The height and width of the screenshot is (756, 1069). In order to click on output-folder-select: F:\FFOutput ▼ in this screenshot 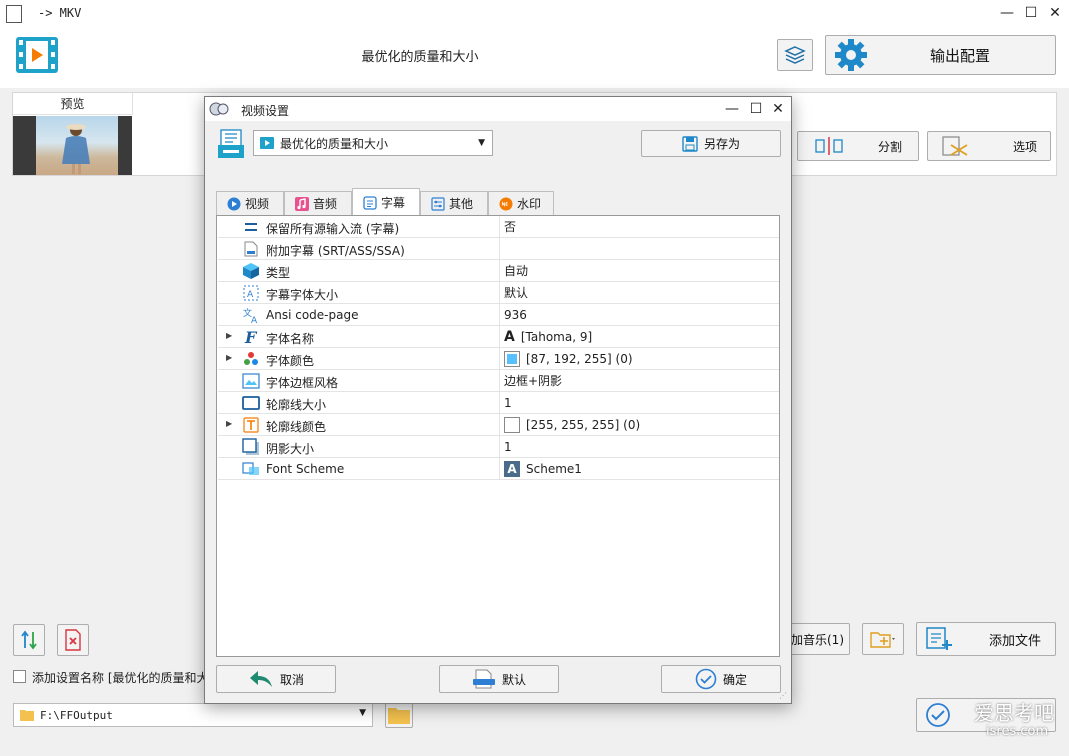, I will do `click(193, 715)`.